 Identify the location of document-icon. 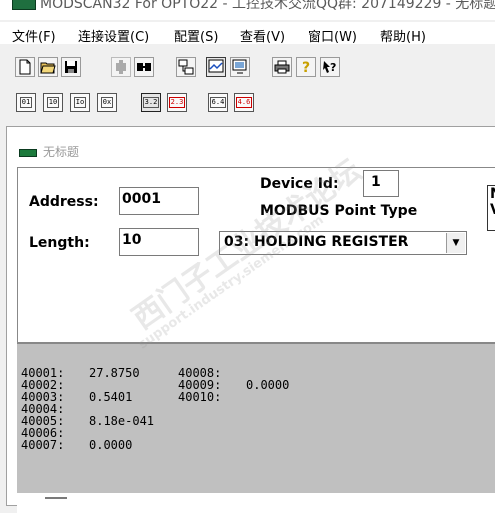
(28, 153).